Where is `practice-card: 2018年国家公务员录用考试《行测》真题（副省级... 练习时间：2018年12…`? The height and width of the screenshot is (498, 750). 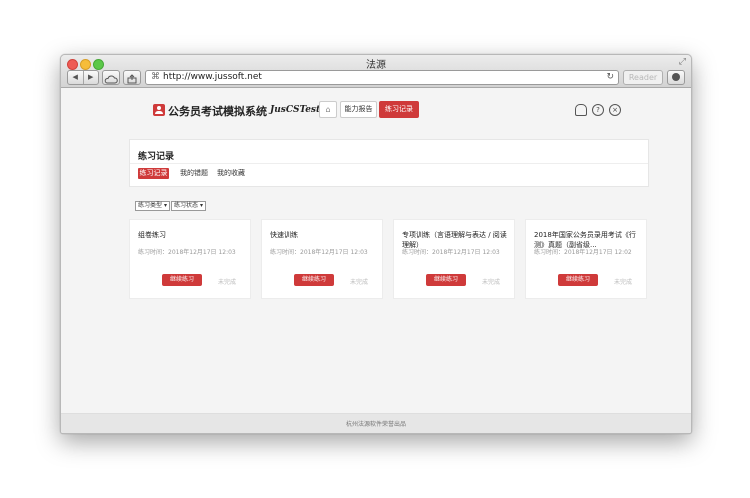 practice-card: 2018年国家公务员录用考试《行测》真题（副省级... 练习时间：2018年12… is located at coordinates (586, 259).